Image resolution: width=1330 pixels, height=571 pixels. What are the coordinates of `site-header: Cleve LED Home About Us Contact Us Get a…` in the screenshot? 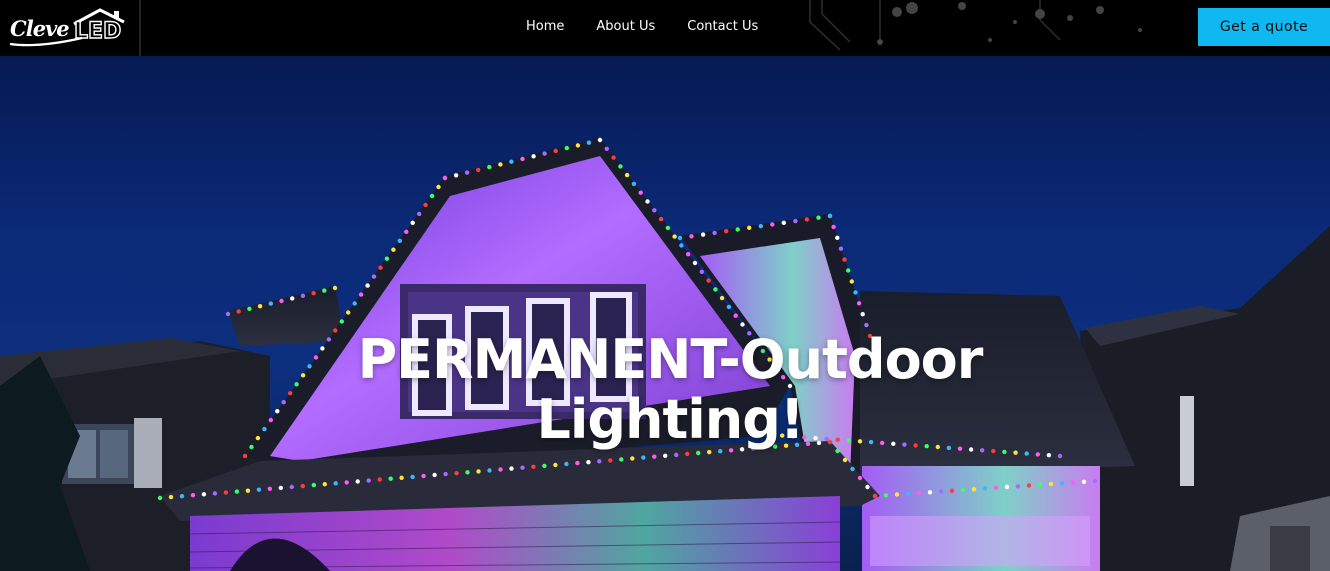 It's located at (665, 28).